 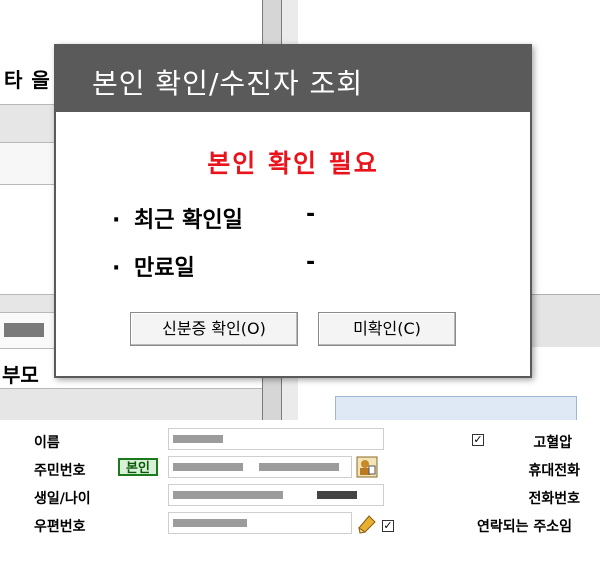 What do you see at coordinates (565, 320) in the screenshot?
I see `background-row-right` at bounding box center [565, 320].